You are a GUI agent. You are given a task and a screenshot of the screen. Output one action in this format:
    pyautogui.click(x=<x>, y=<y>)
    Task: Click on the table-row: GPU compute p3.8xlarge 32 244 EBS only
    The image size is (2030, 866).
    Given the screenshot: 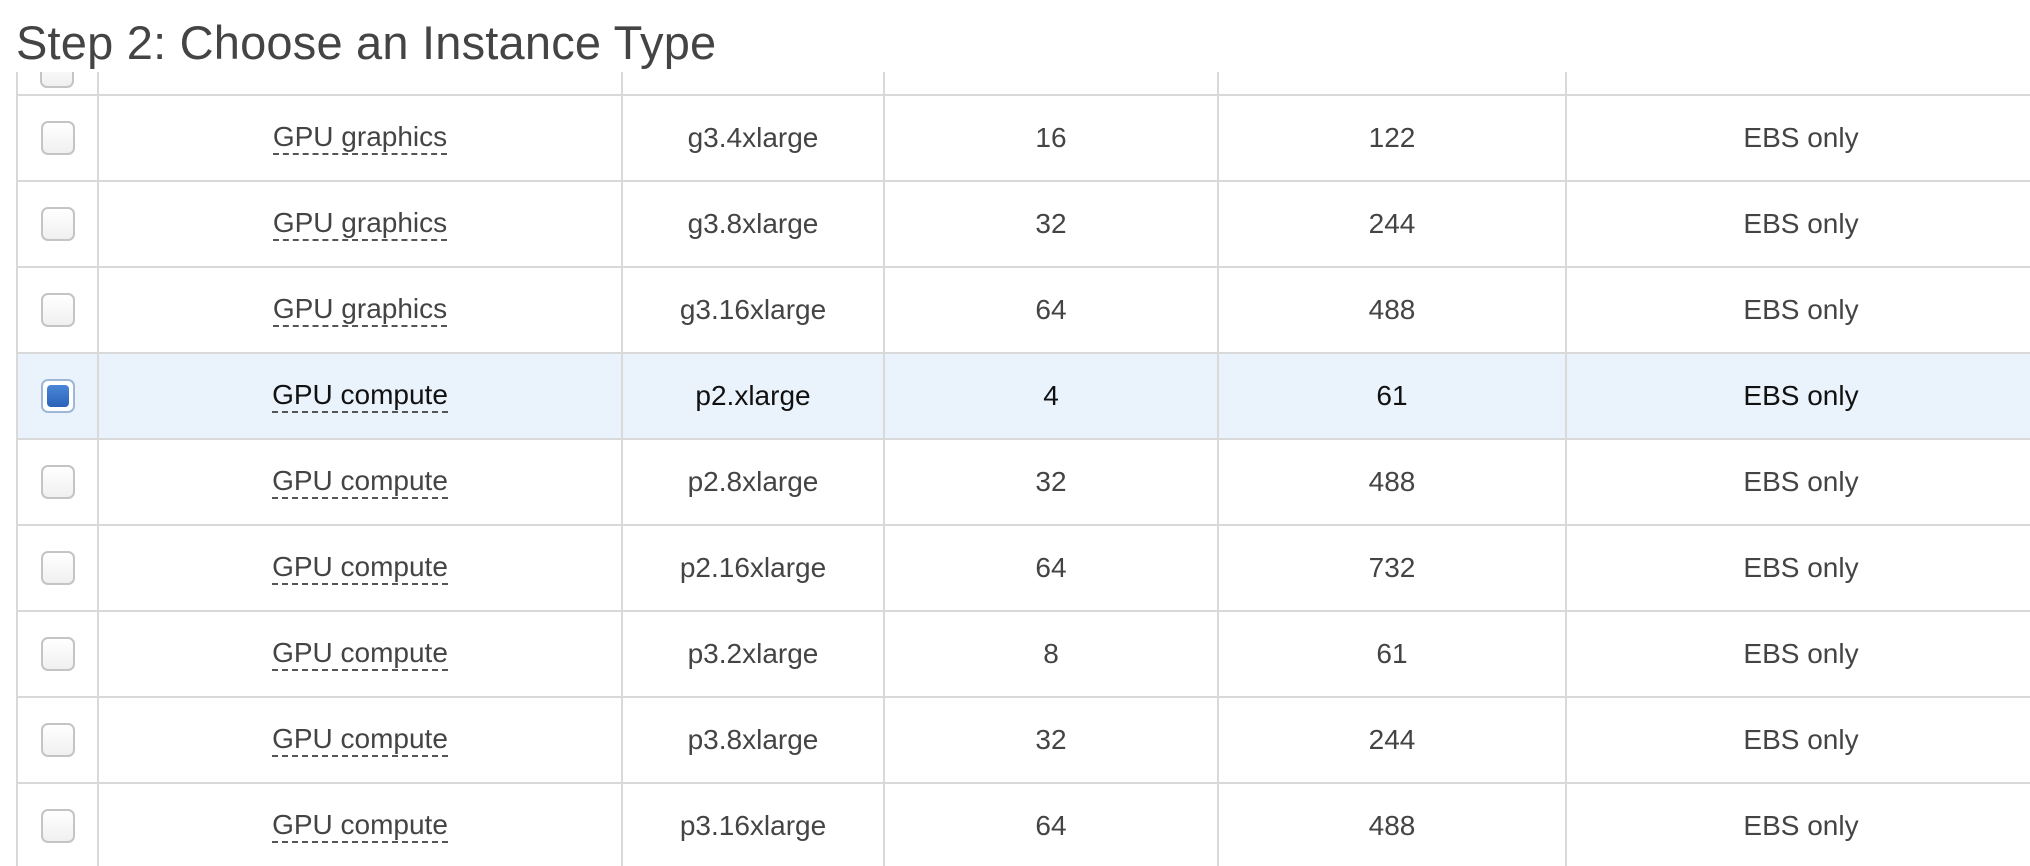 What is the action you would take?
    pyautogui.click(x=1024, y=741)
    